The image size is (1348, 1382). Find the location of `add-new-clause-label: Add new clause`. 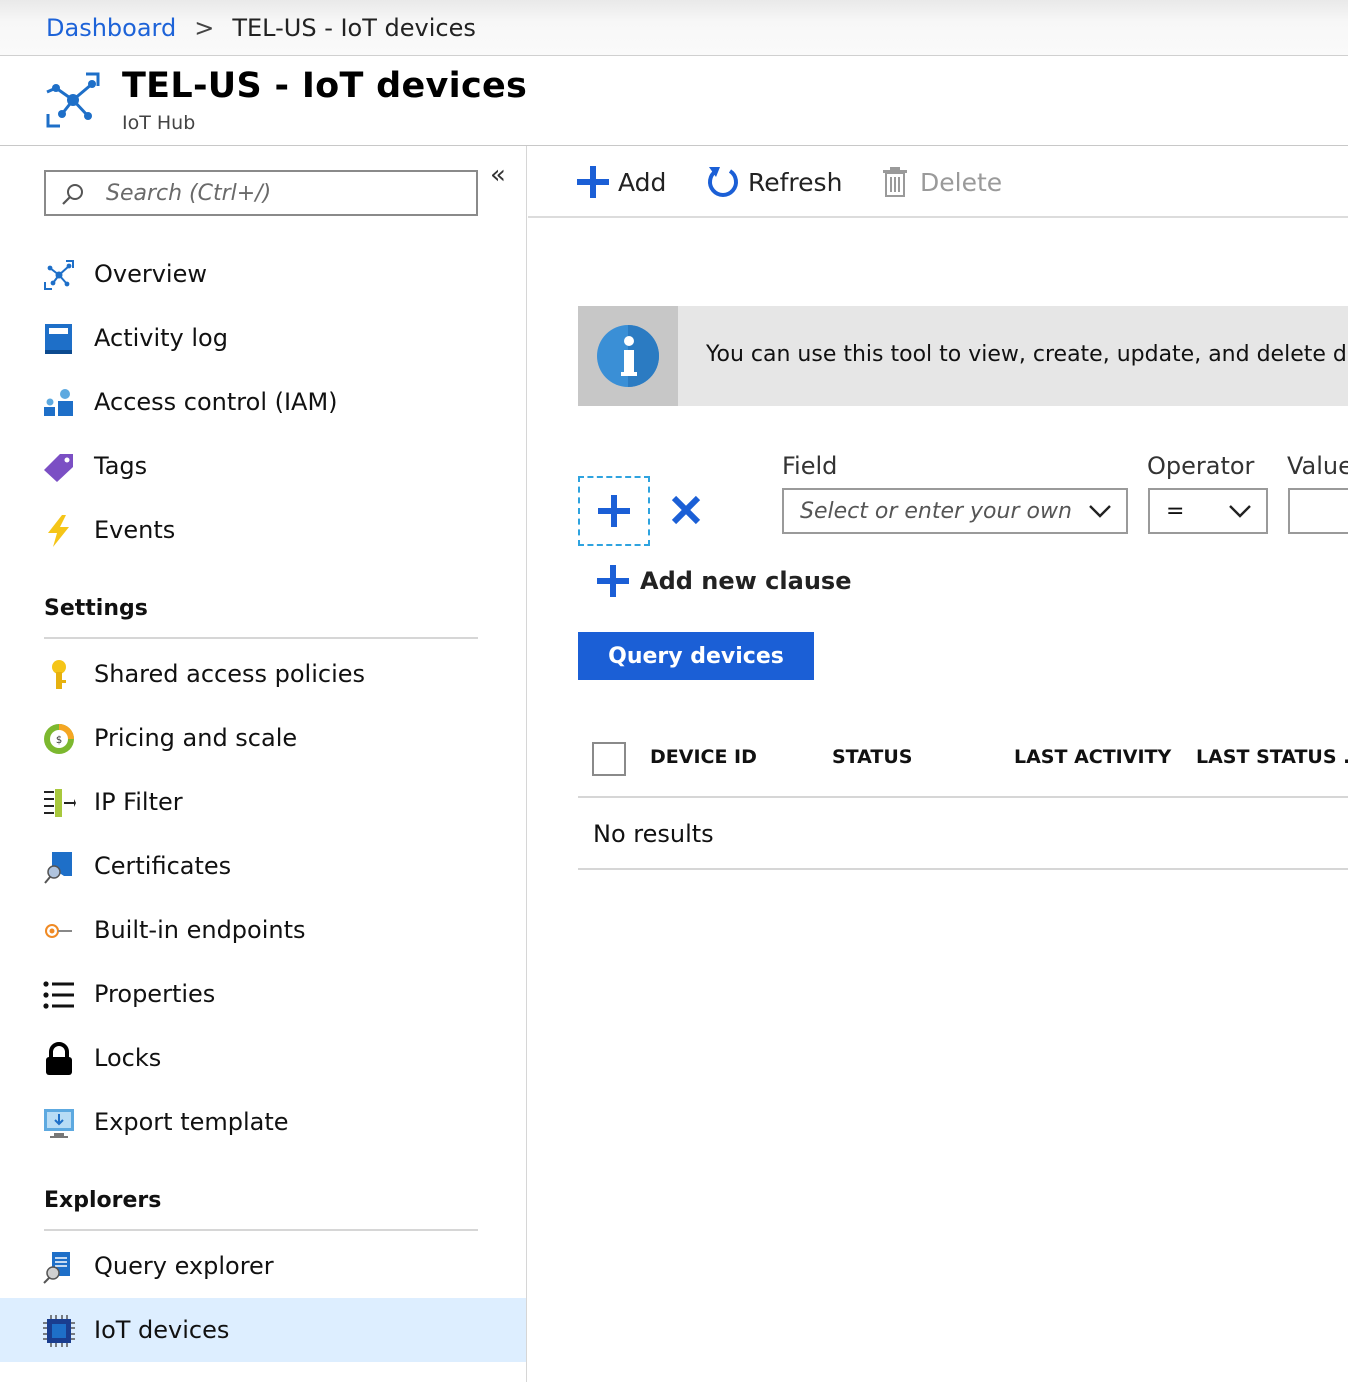

add-new-clause-label: Add new clause is located at coordinates (746, 581).